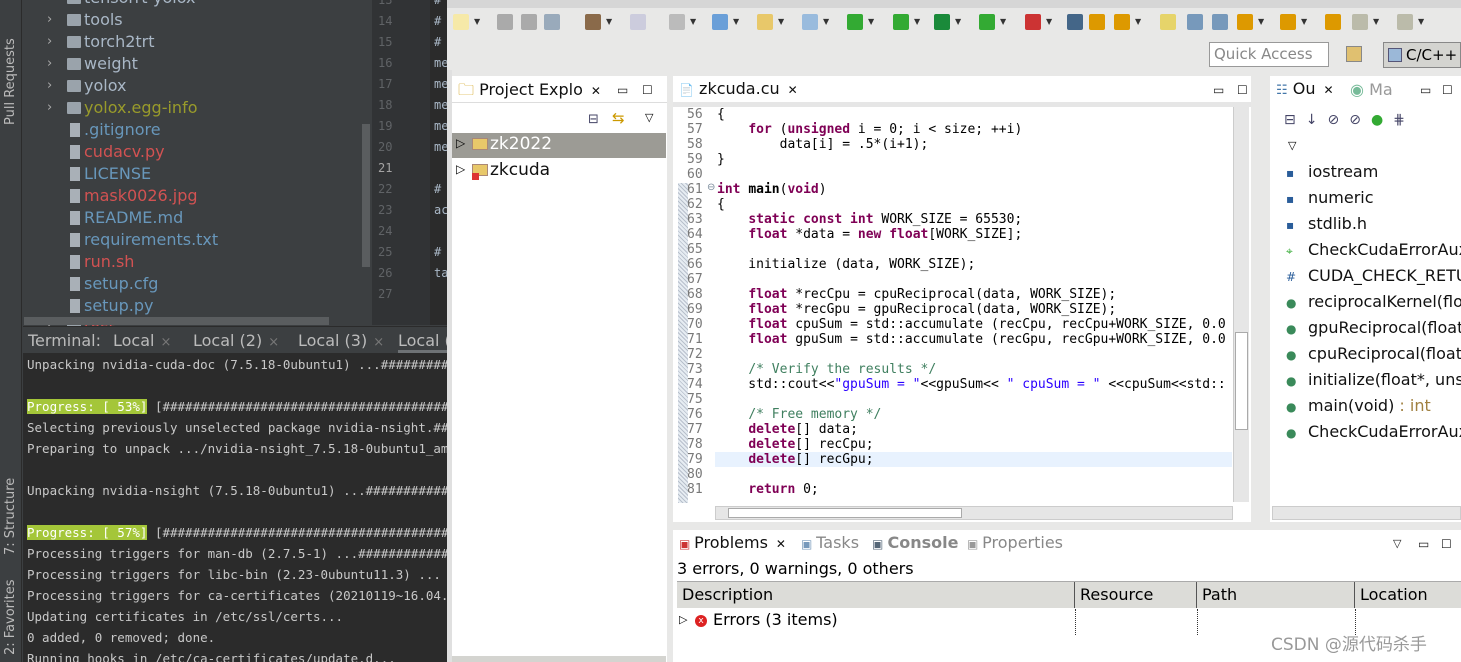  What do you see at coordinates (1349, 120) in the screenshot?
I see `outline-toolbar: ⊟↓⊘⊘●⋕` at bounding box center [1349, 120].